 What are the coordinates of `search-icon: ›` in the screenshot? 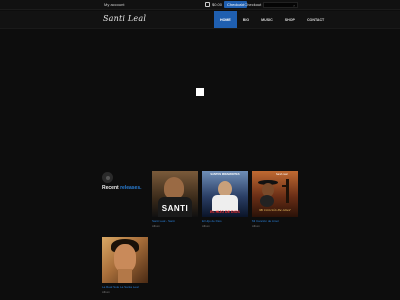 It's located at (294, 5).